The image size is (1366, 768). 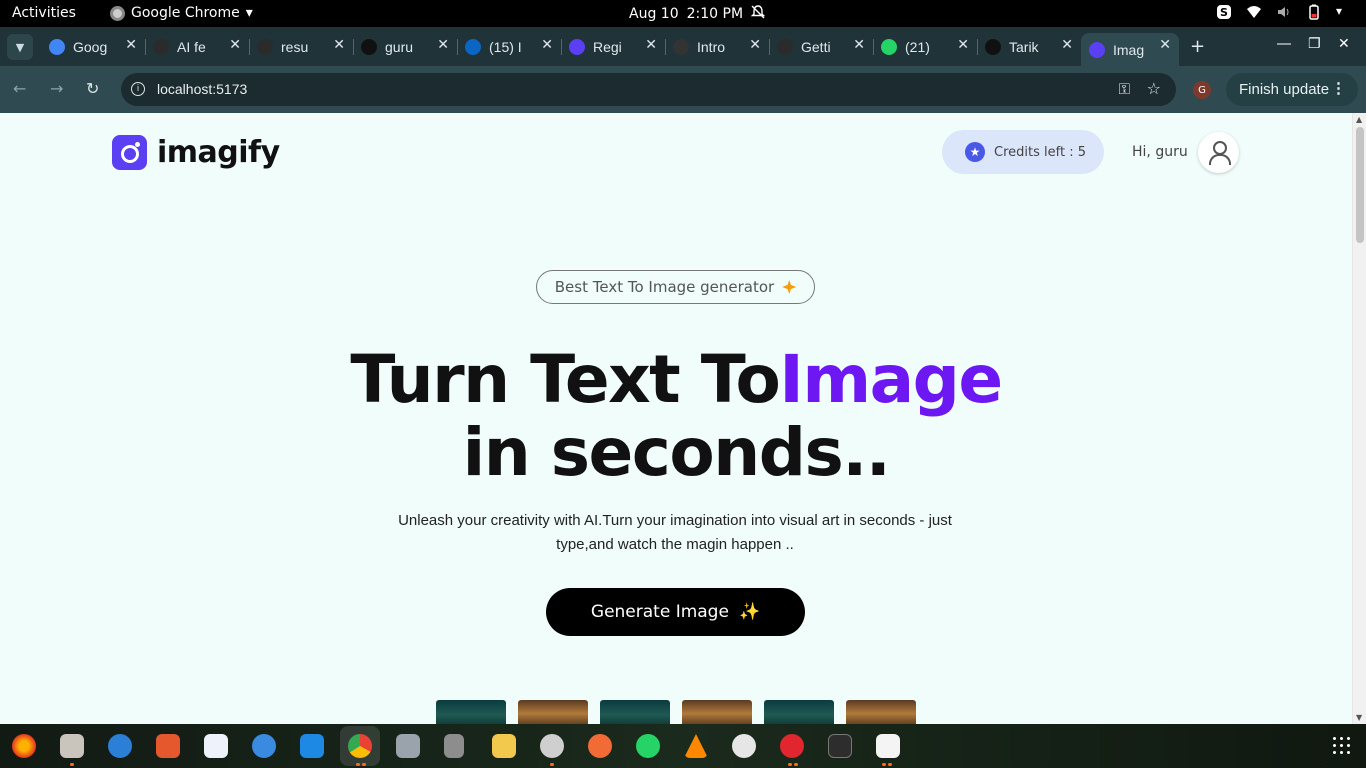 What do you see at coordinates (1360, 185) in the screenshot?
I see `scrollbar-thumb` at bounding box center [1360, 185].